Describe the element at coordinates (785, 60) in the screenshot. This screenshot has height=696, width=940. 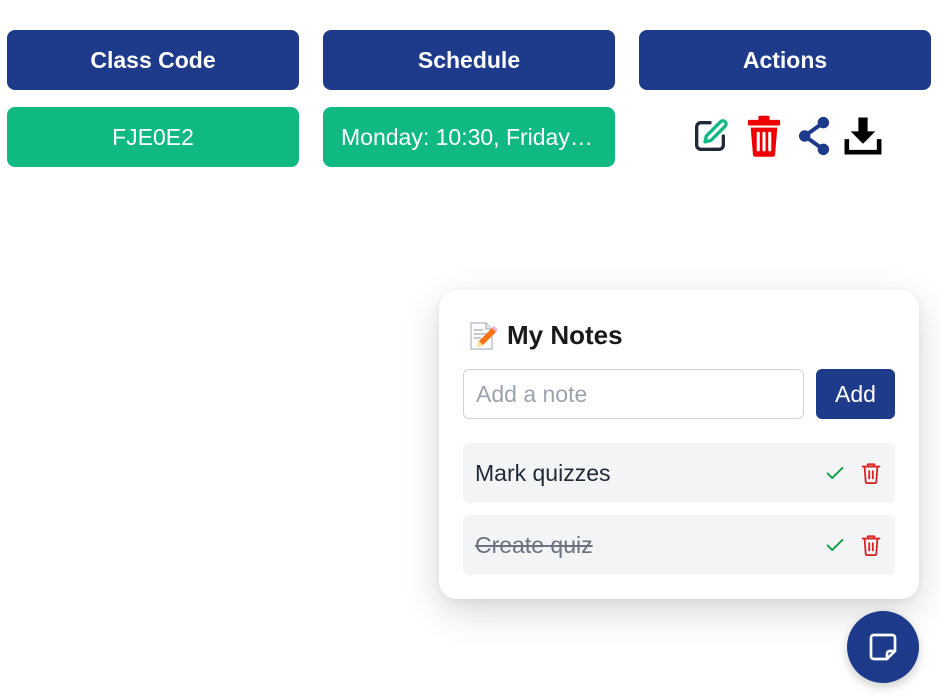
I see `header-actions: Actions` at that location.